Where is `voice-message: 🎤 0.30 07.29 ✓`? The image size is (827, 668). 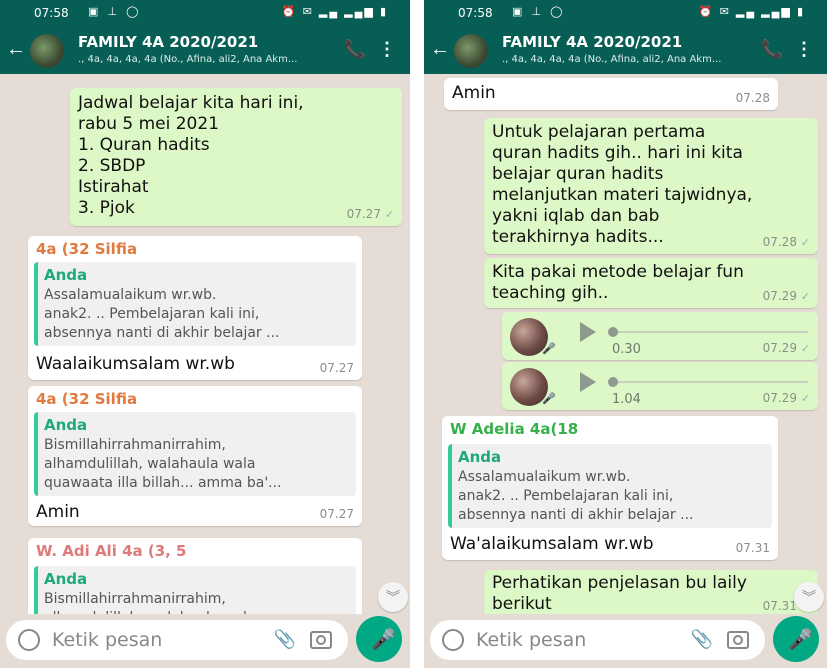 voice-message: 🎤 0.30 07.29 ✓ is located at coordinates (660, 336).